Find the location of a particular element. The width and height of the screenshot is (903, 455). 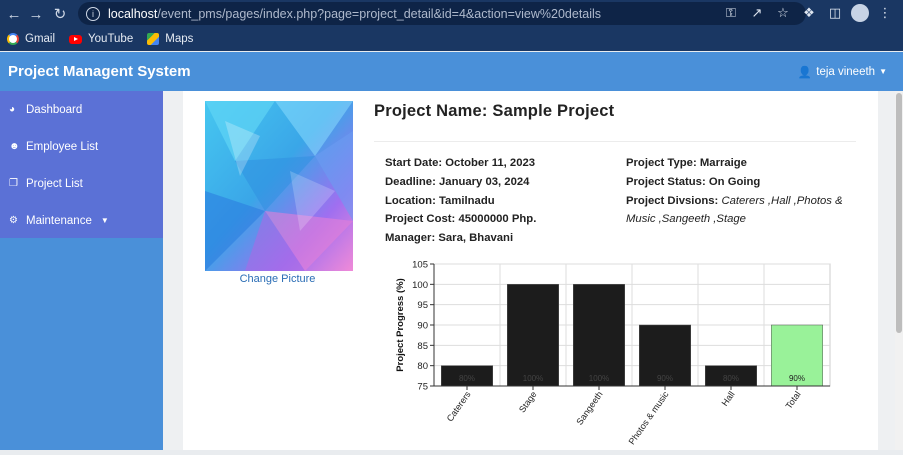

share-icon: ↗ is located at coordinates (757, 13).